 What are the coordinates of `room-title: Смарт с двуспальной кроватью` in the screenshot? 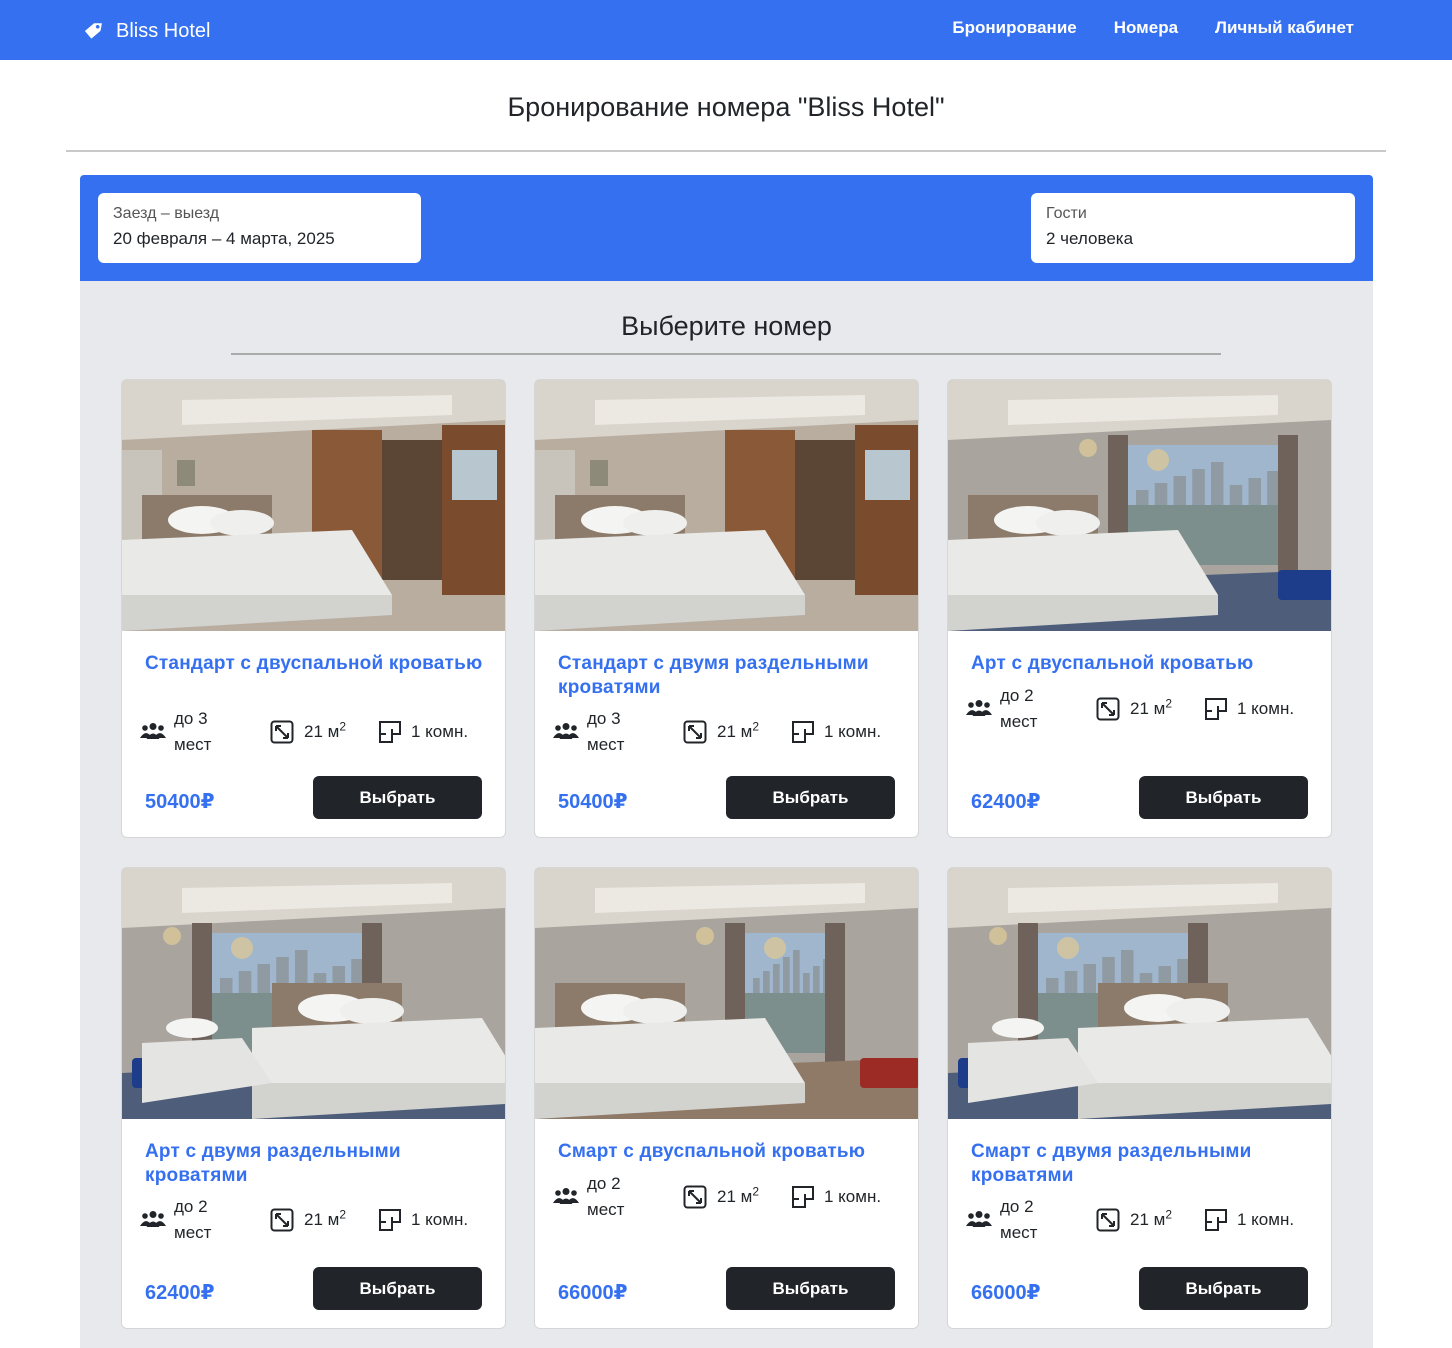 It's located at (728, 1152).